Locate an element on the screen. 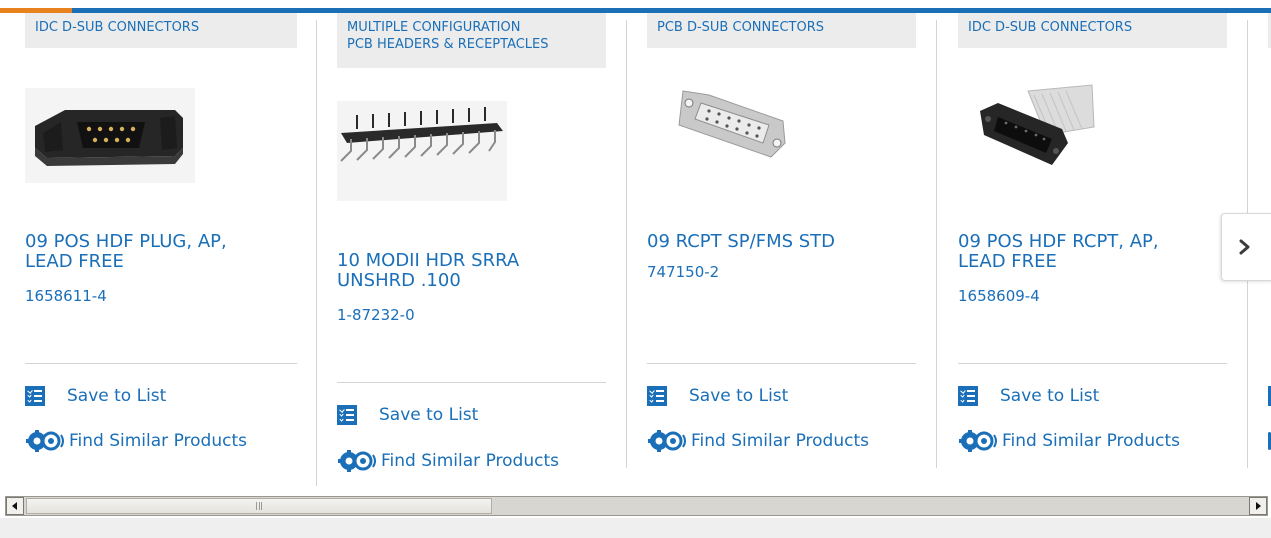 The width and height of the screenshot is (1271, 538). scroll-left-arrow-icon is located at coordinates (14, 506).